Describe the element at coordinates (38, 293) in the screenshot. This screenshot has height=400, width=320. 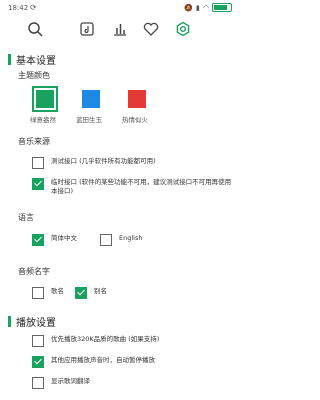
I see `name-song-checkbox` at that location.